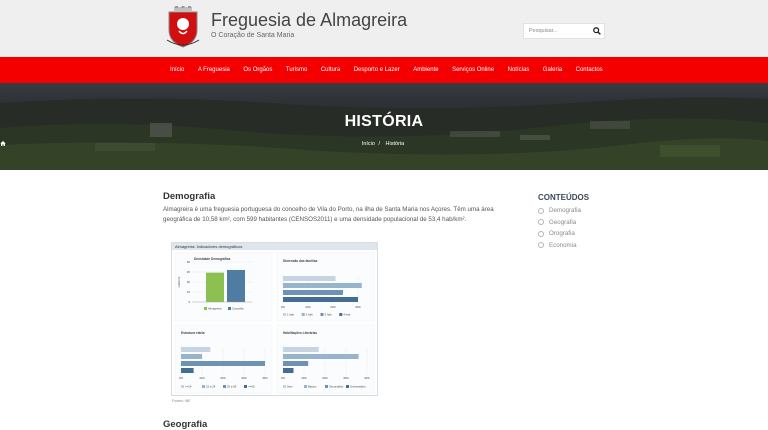  What do you see at coordinates (251, 387) in the screenshot?
I see `legend-label: >=65` at bounding box center [251, 387].